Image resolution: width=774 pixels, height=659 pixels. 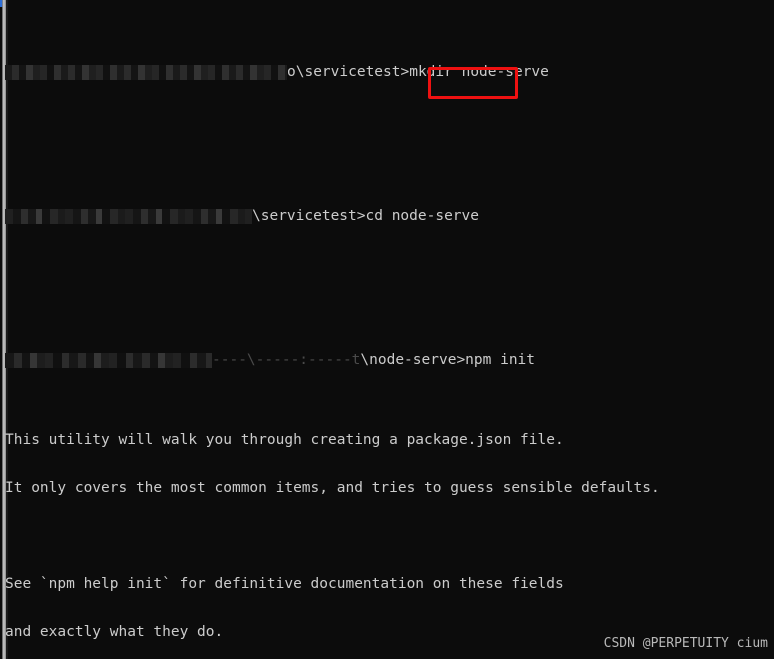 What do you see at coordinates (408, 360) in the screenshot?
I see `prompt-tail-3: \node-serve` at bounding box center [408, 360].